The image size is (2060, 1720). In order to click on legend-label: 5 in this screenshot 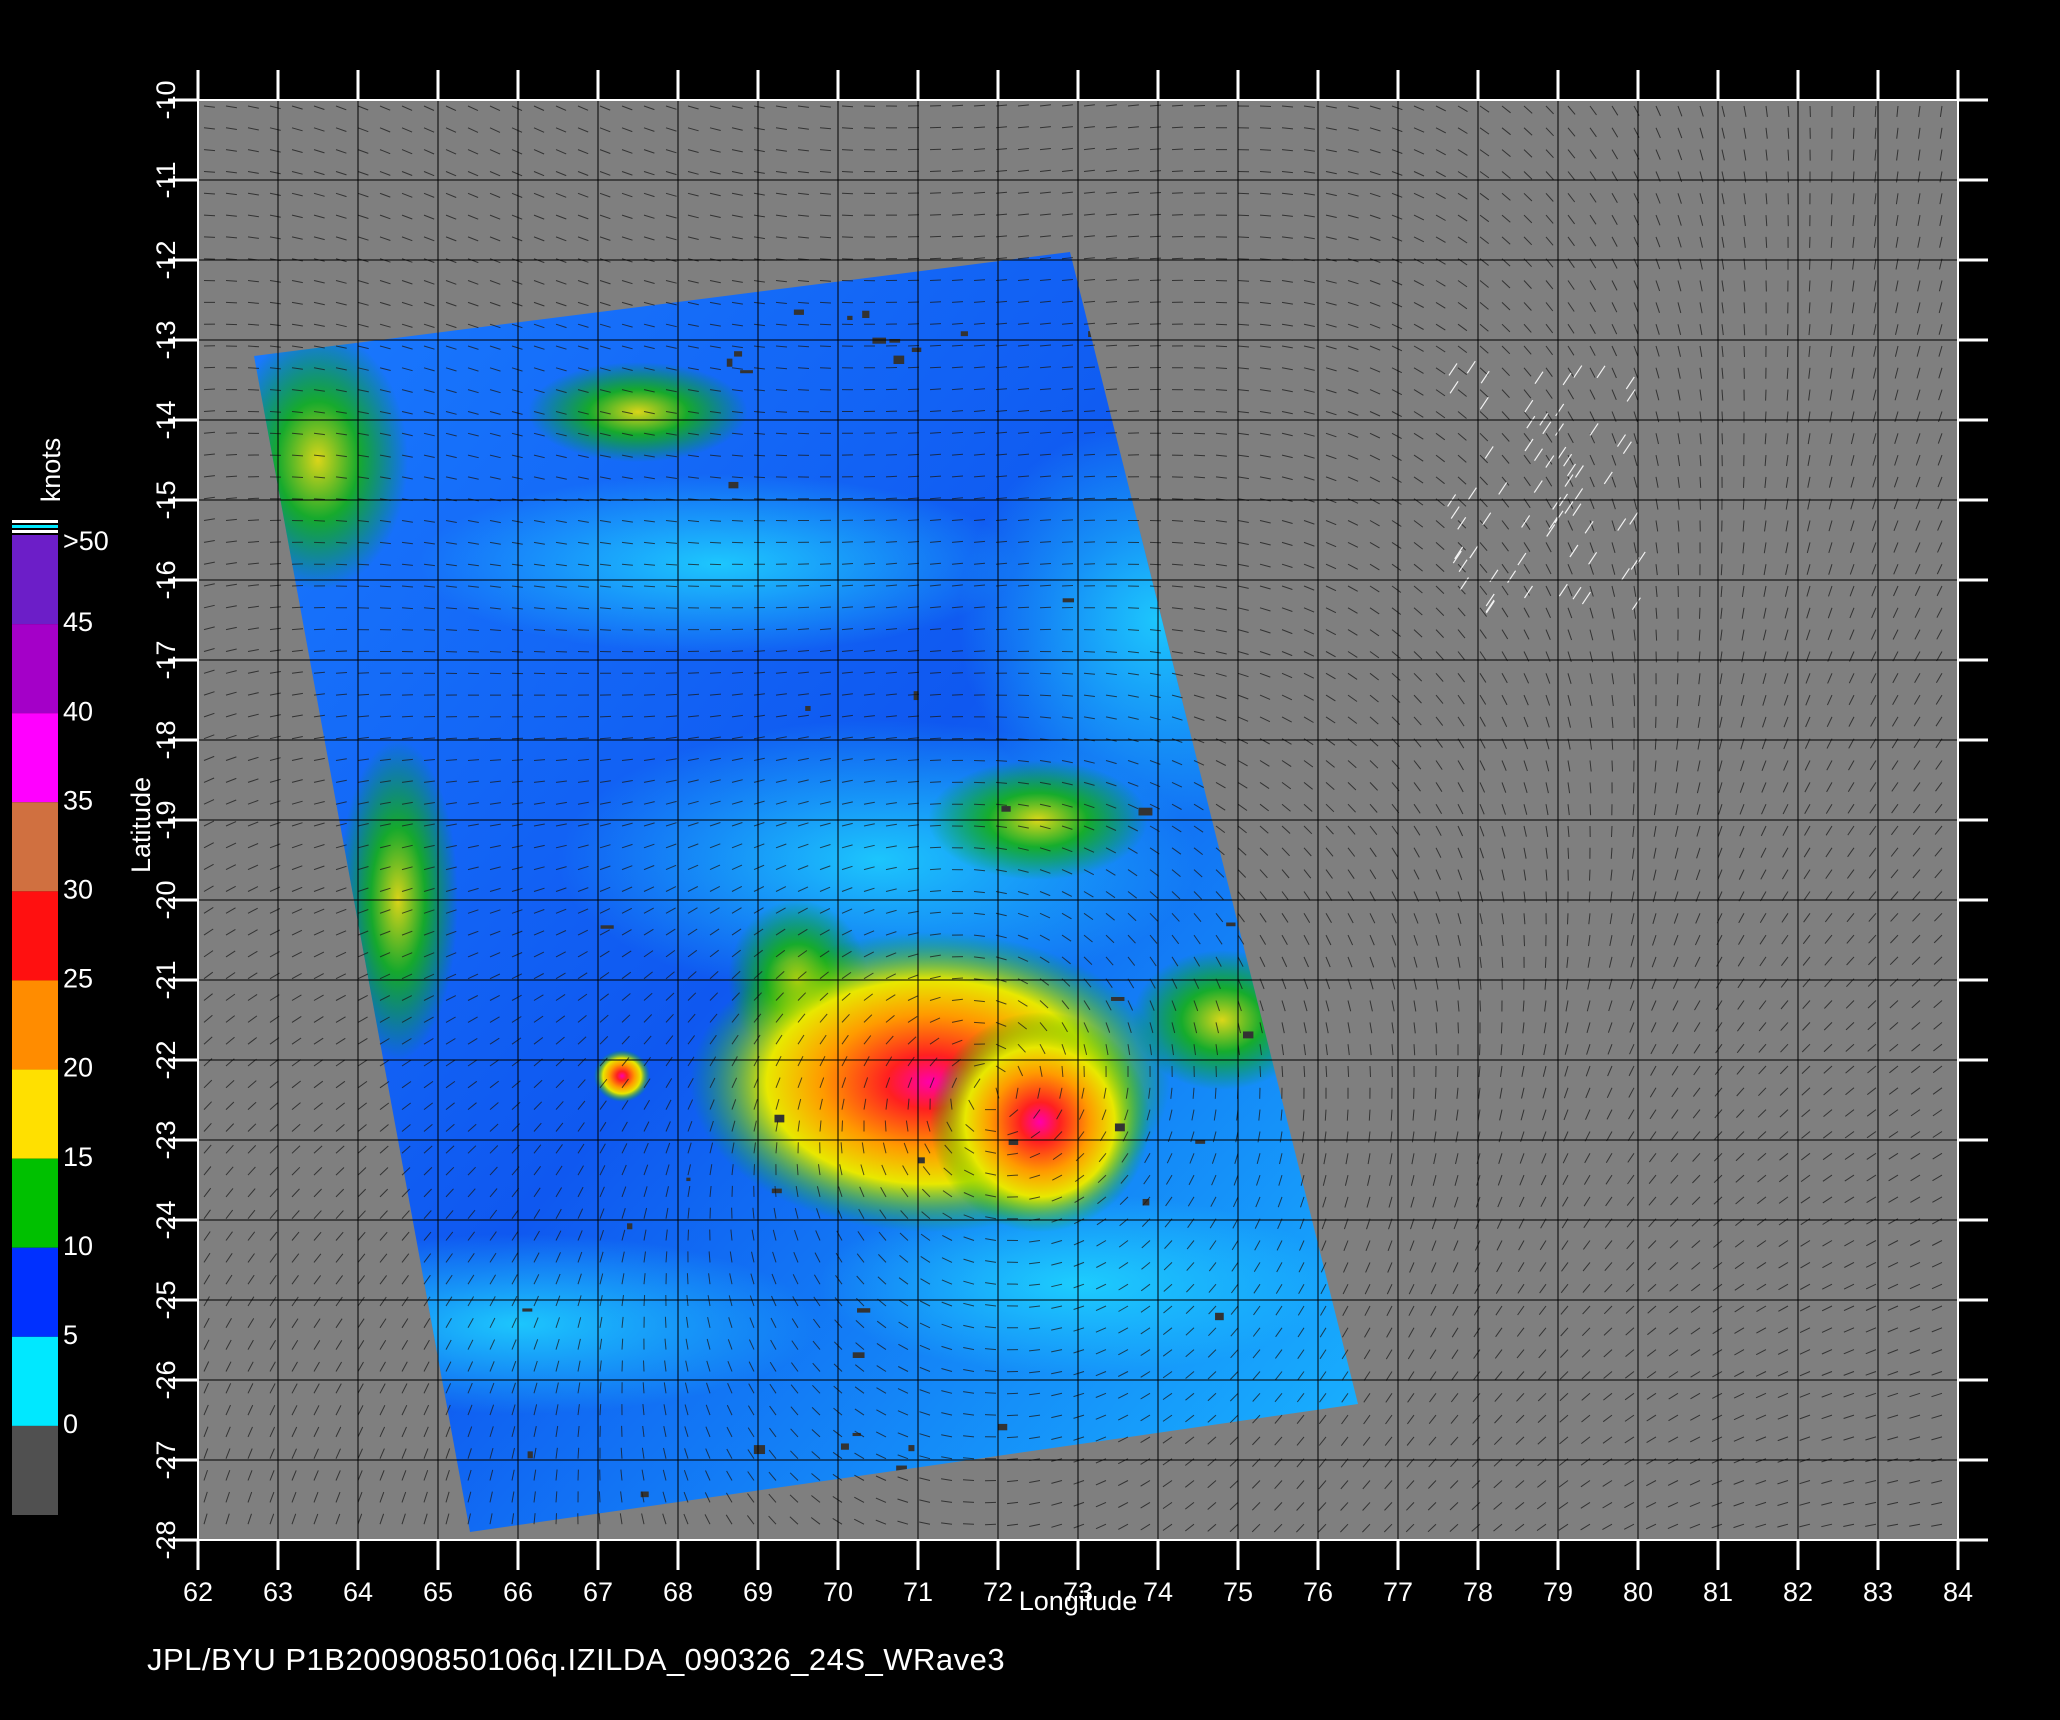, I will do `click(70, 1335)`.